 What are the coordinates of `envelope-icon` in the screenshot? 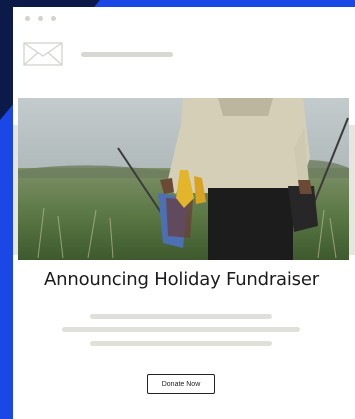 It's located at (43, 54).